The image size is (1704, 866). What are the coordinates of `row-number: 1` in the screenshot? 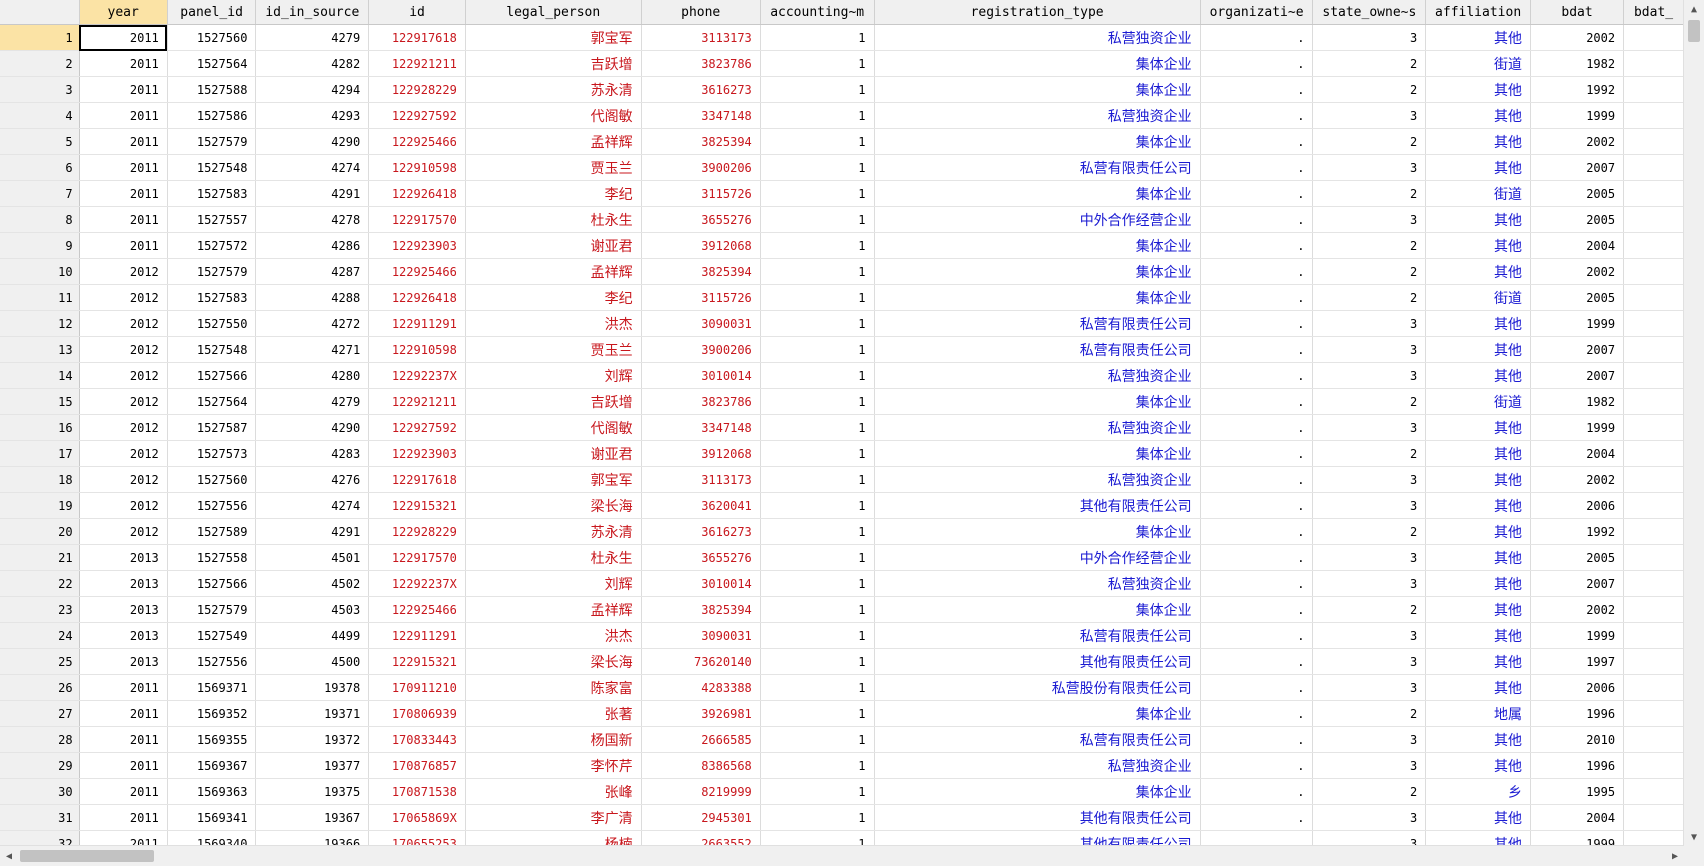 It's located at (40, 37).